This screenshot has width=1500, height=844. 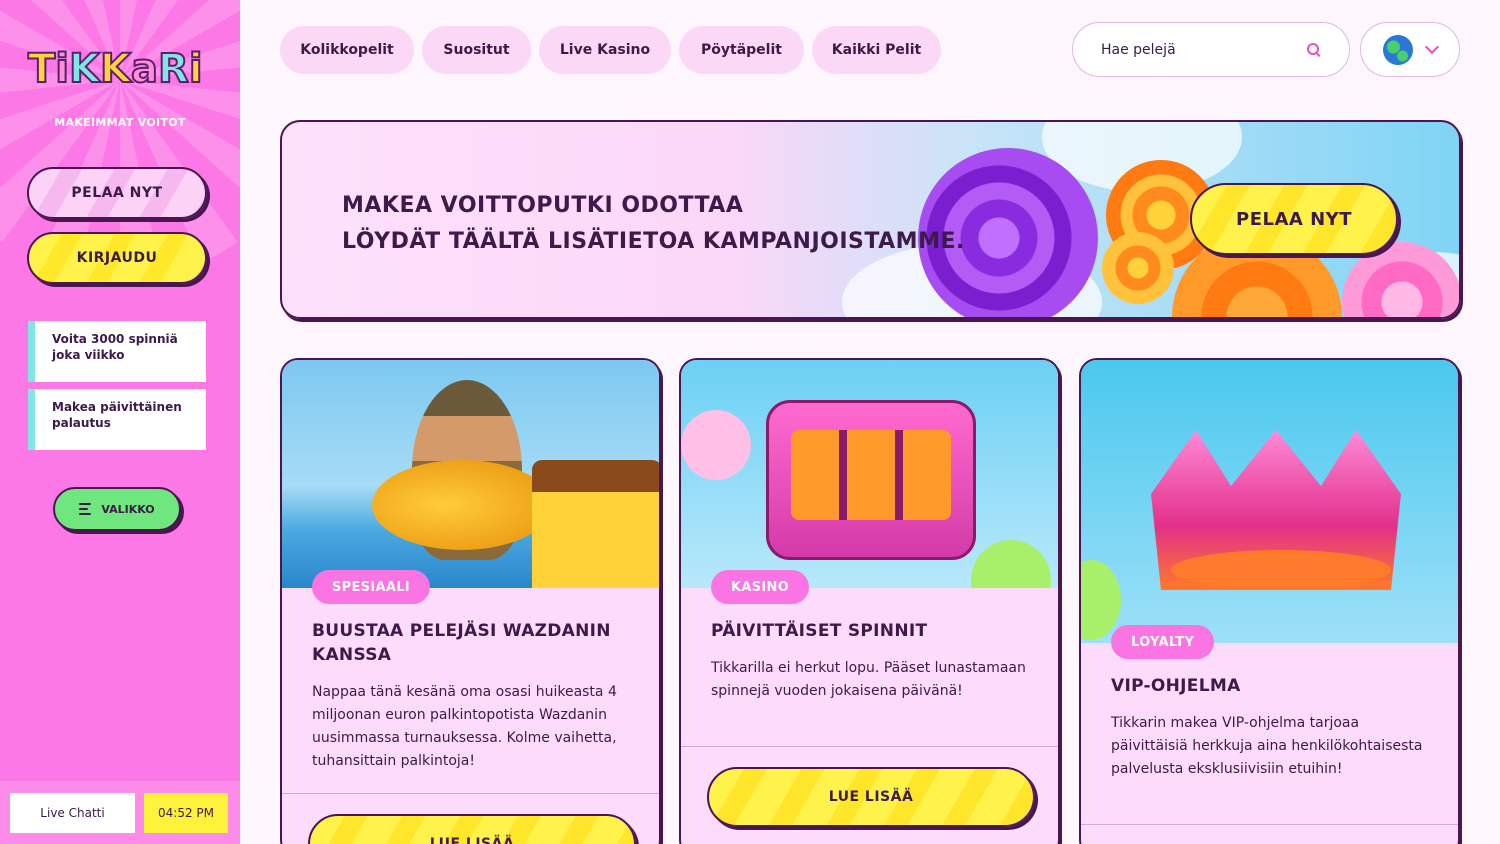 I want to click on login-button: KIRJAUDU, so click(x=117, y=258).